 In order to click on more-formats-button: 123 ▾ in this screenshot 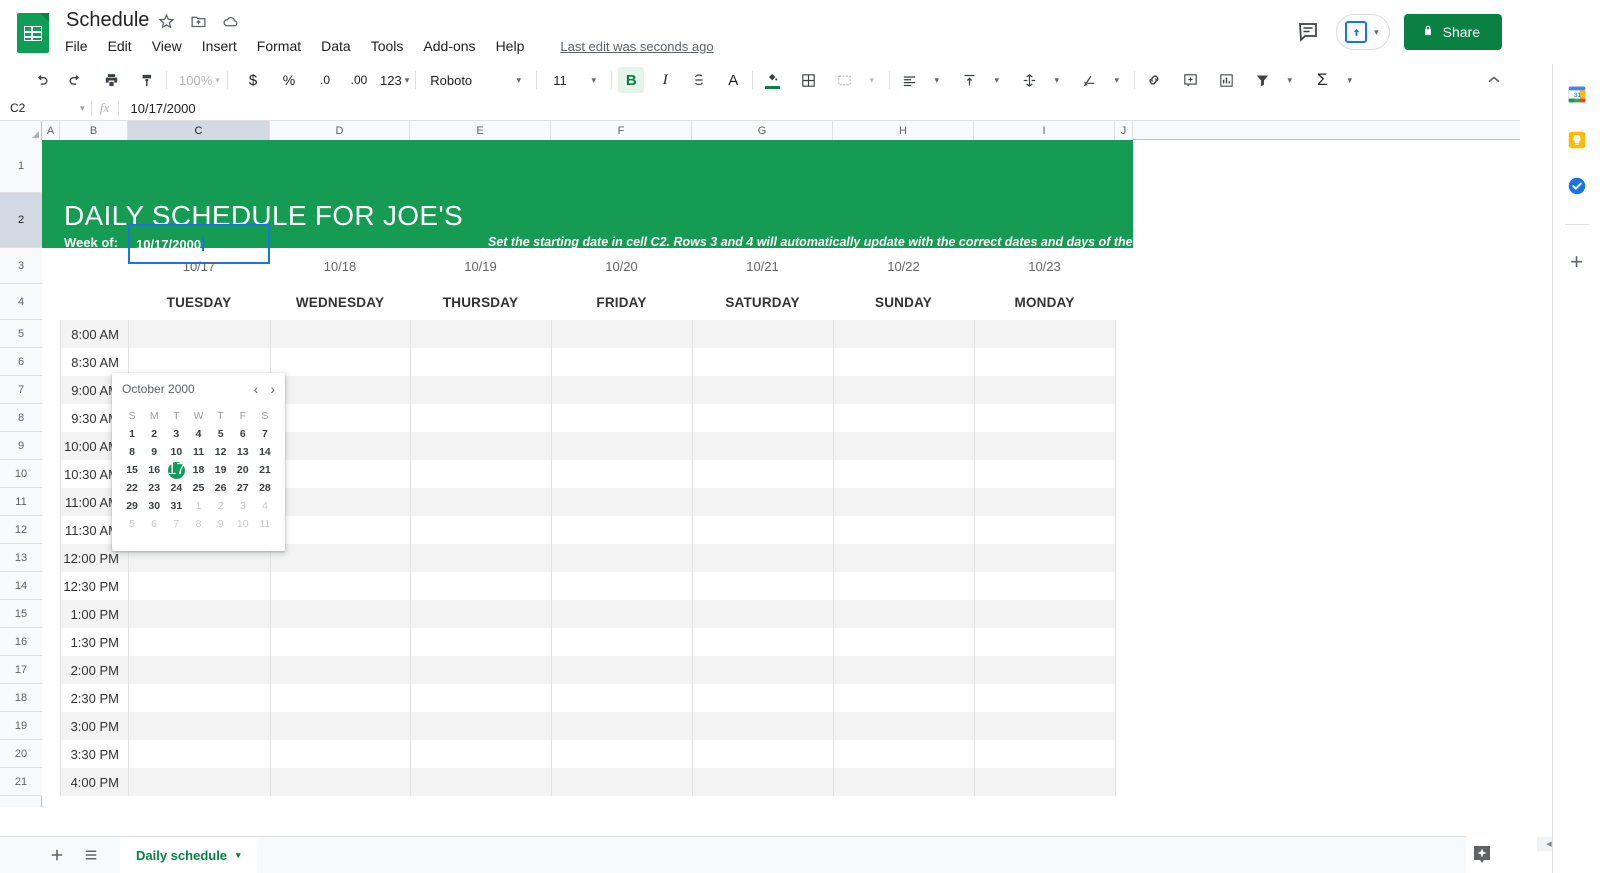, I will do `click(394, 80)`.